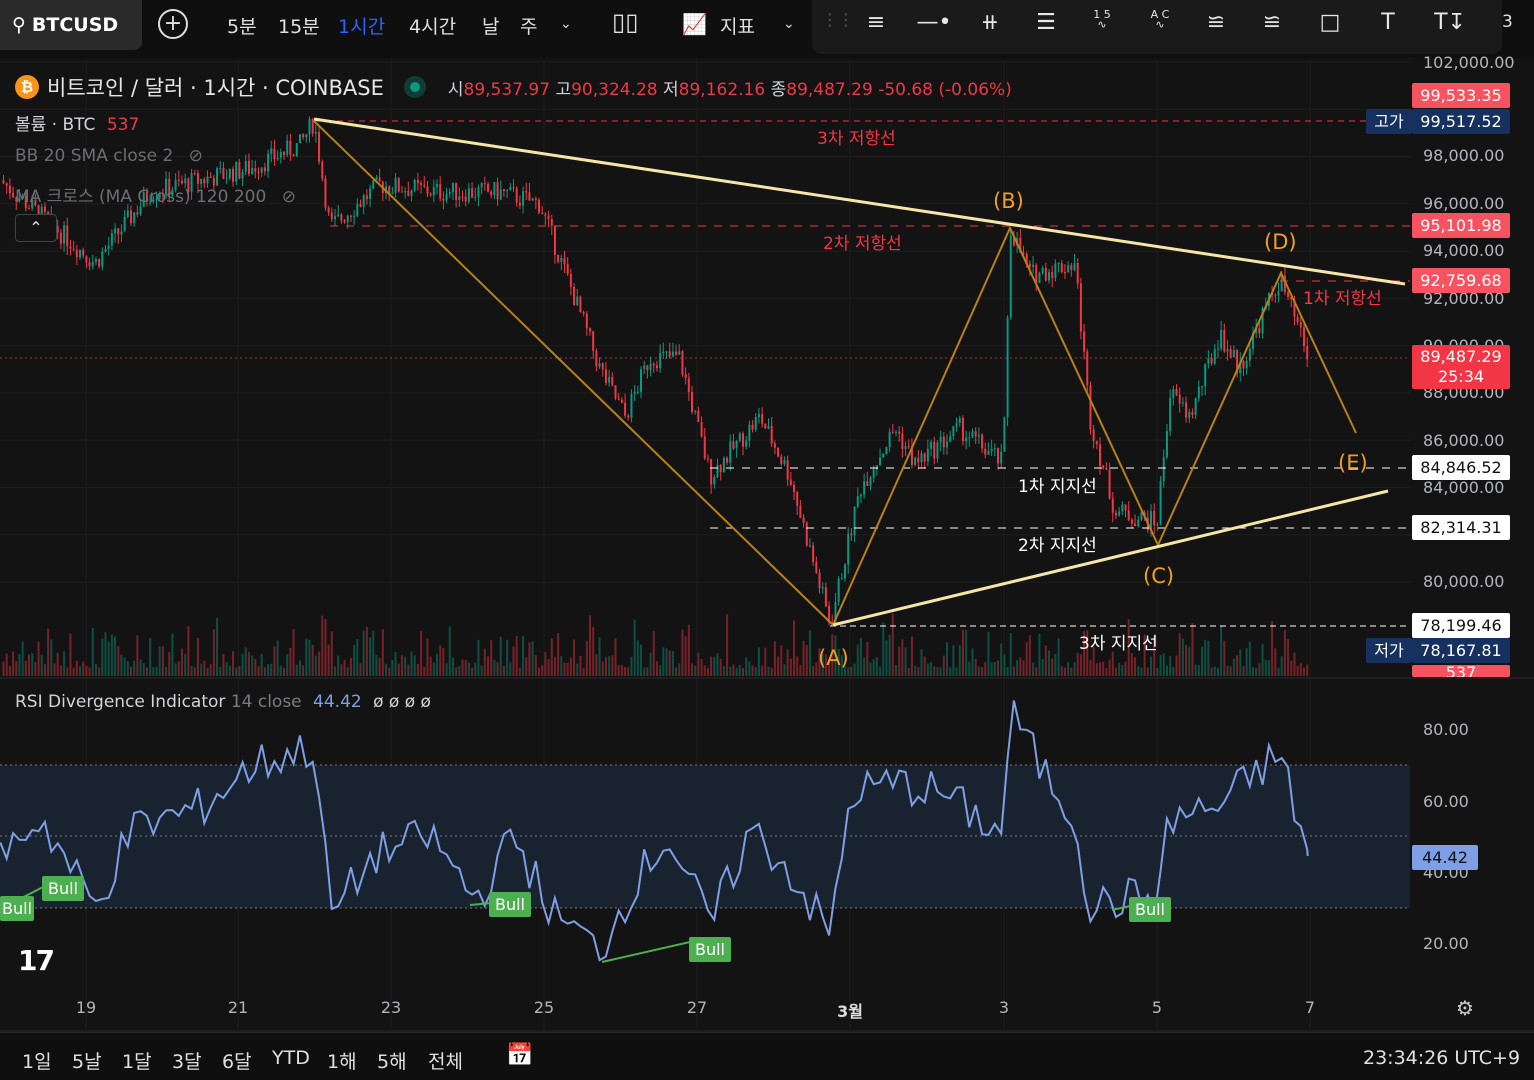 This screenshot has height=1080, width=1534. Describe the element at coordinates (27, 87) in the screenshot. I see `bitcoin-logo-icon: ₿` at that location.